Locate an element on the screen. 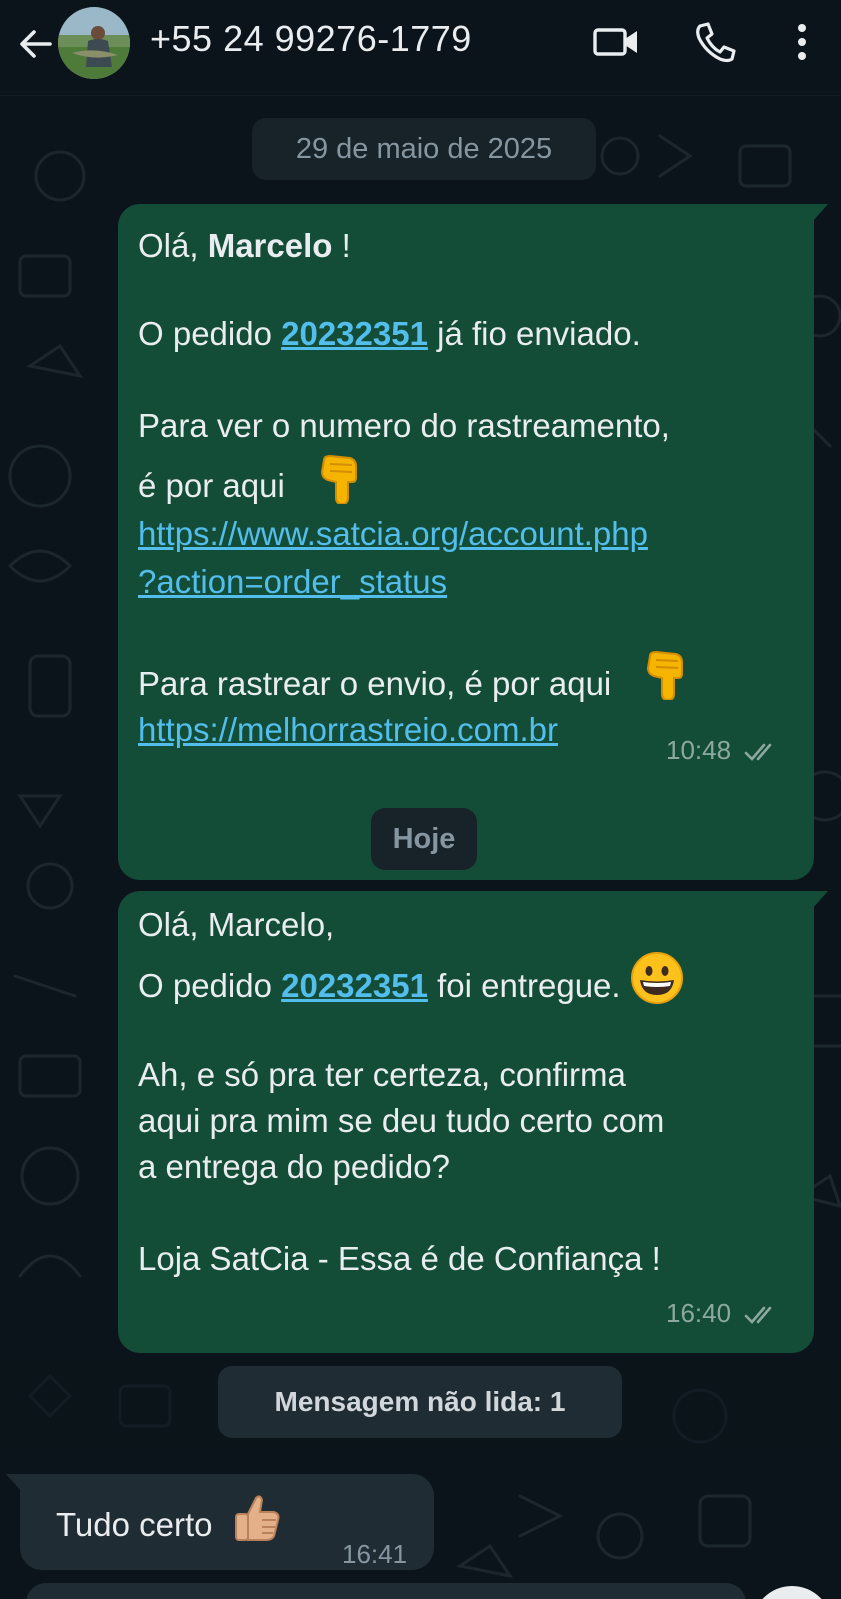 The image size is (841, 1599). greeting-name: Marcelo is located at coordinates (270, 245).